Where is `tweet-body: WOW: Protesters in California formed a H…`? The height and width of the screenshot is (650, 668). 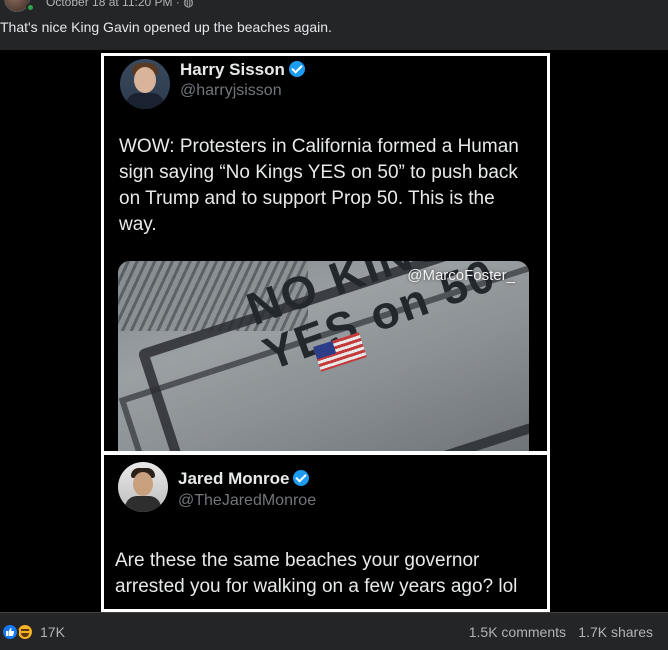
tweet-body: WOW: Protesters in California formed a H… is located at coordinates (319, 185).